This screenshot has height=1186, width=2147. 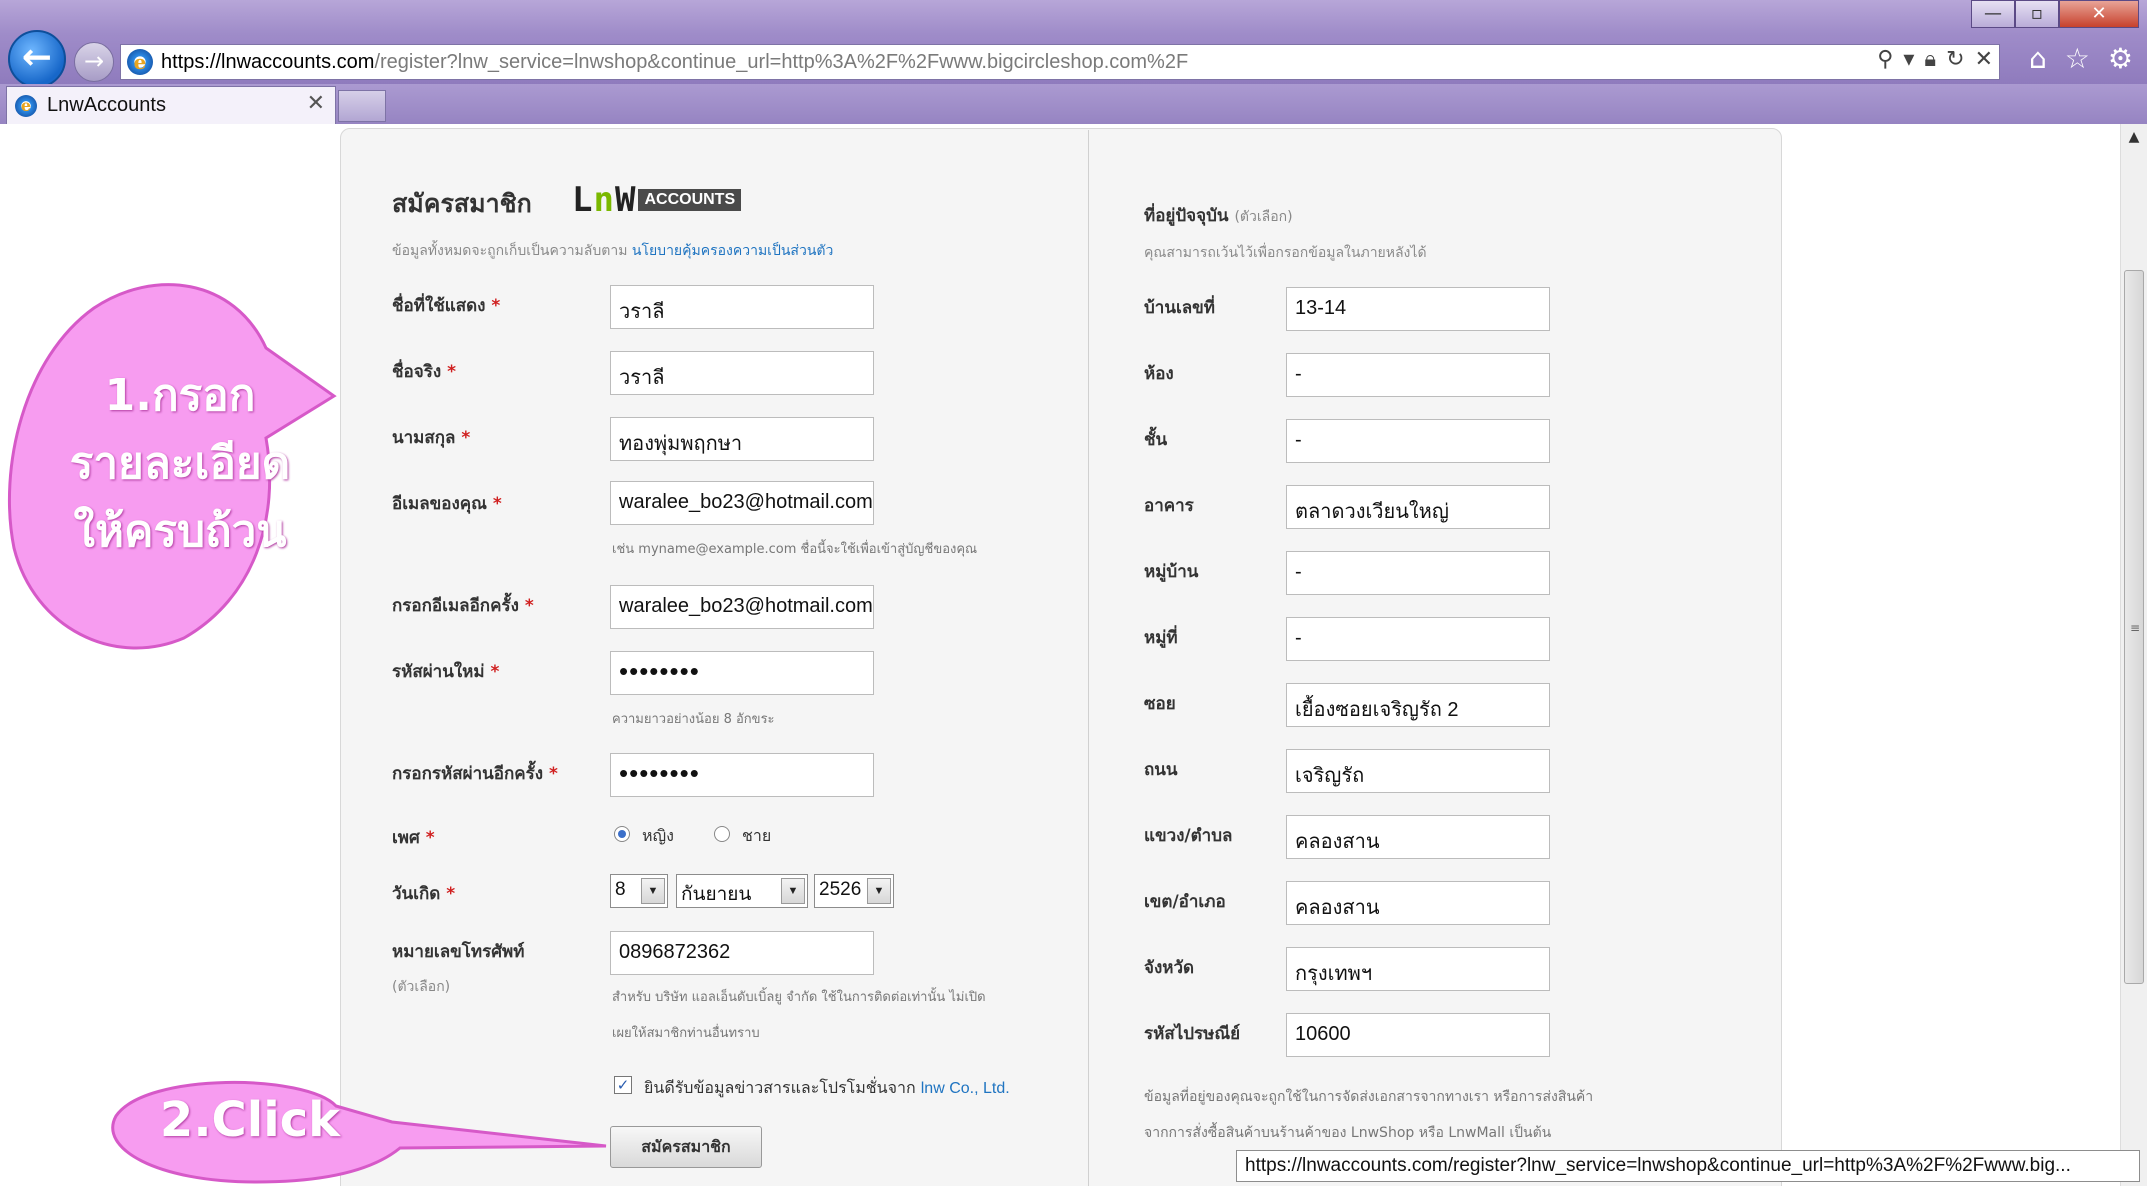 What do you see at coordinates (1418, 771) in the screenshot?
I see `address-input-road: เจริญรัถ` at bounding box center [1418, 771].